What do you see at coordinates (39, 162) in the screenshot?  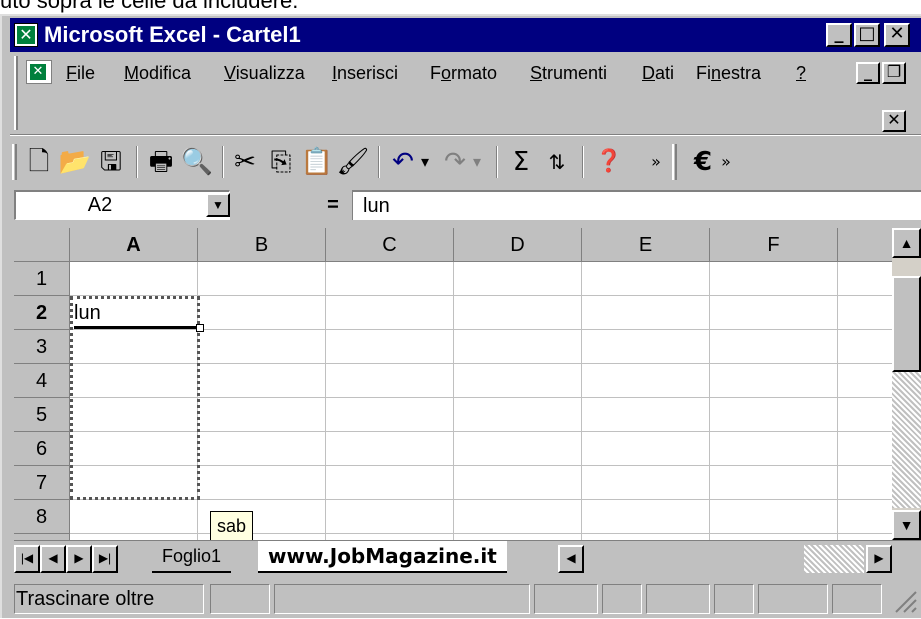 I see `new-document-icon: 🗋` at bounding box center [39, 162].